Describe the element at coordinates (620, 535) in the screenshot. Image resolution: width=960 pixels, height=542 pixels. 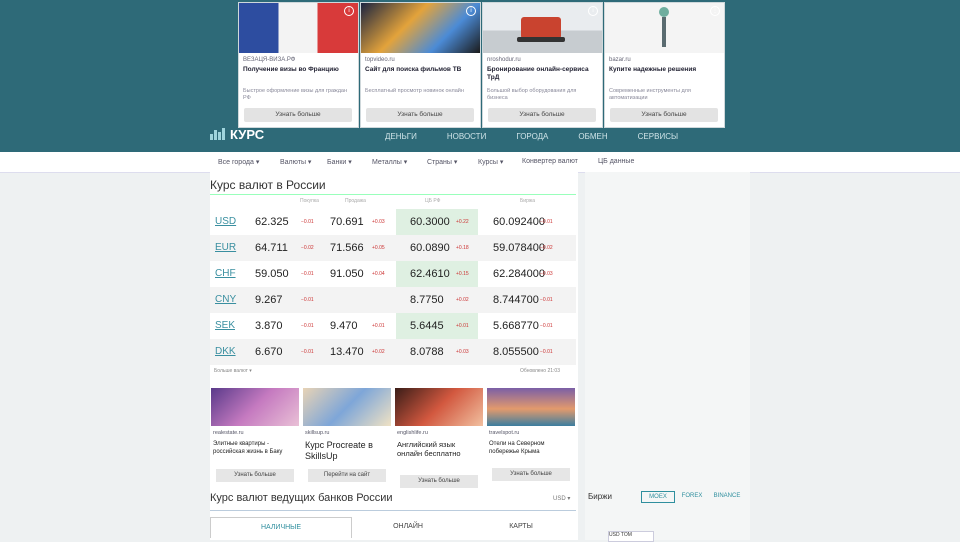
I see `exchange-mini-label: USD TOM` at that location.